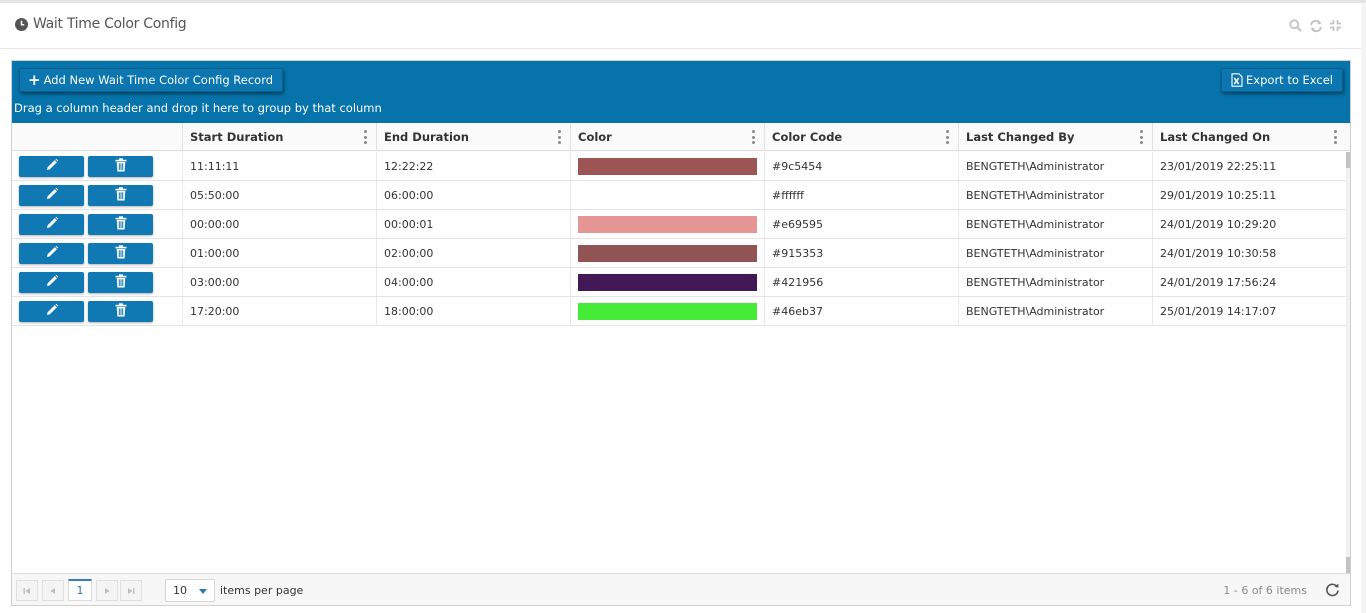 The image size is (1366, 613). What do you see at coordinates (1215, 137) in the screenshot?
I see `header-label: Last Changed On` at bounding box center [1215, 137].